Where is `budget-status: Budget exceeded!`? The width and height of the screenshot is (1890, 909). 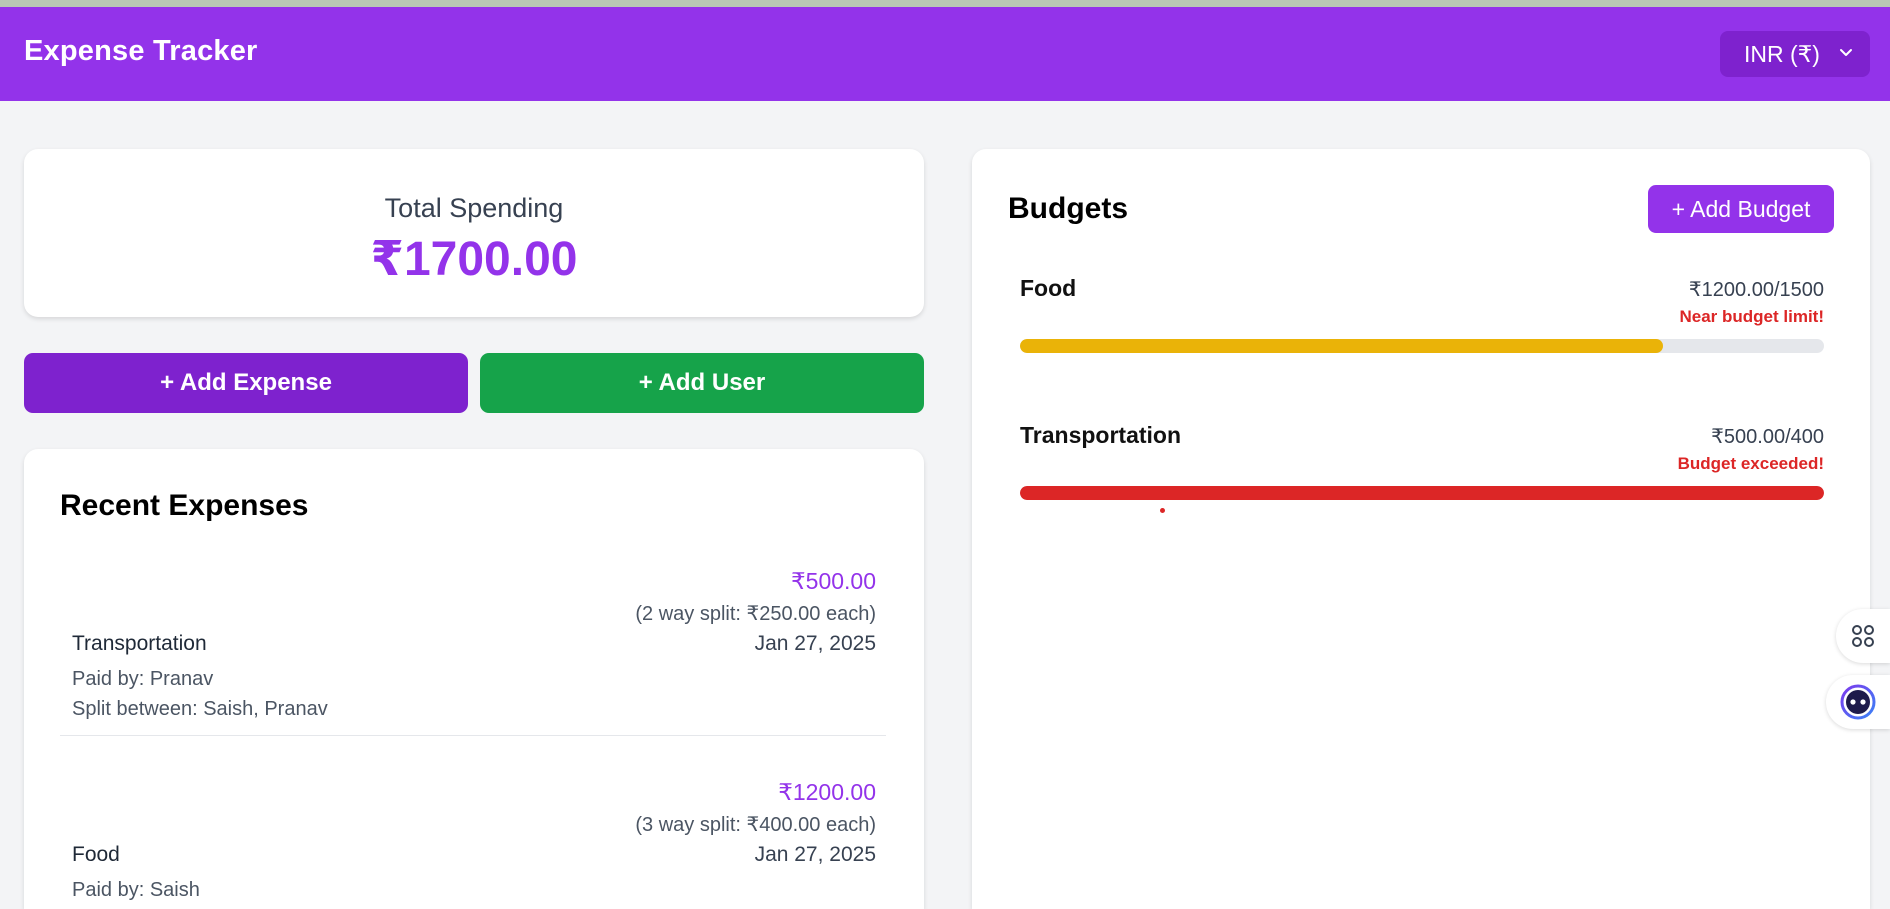
budget-status: Budget exceeded! is located at coordinates (1750, 463).